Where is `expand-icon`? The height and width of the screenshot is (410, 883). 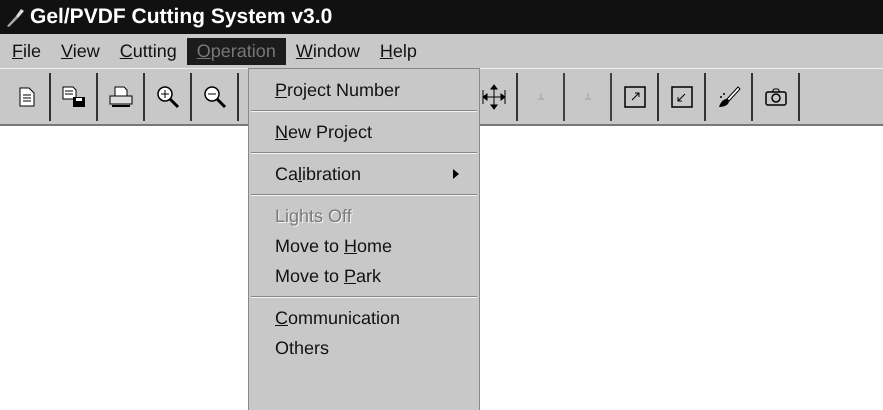 expand-icon is located at coordinates (635, 97).